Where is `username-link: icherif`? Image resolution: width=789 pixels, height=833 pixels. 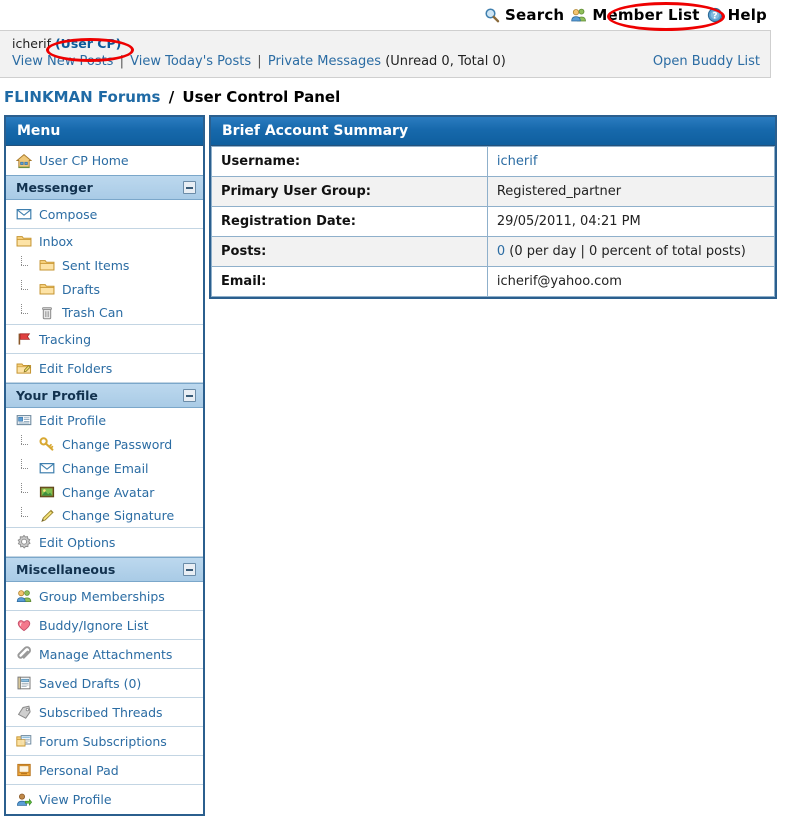
username-link: icherif is located at coordinates (517, 161).